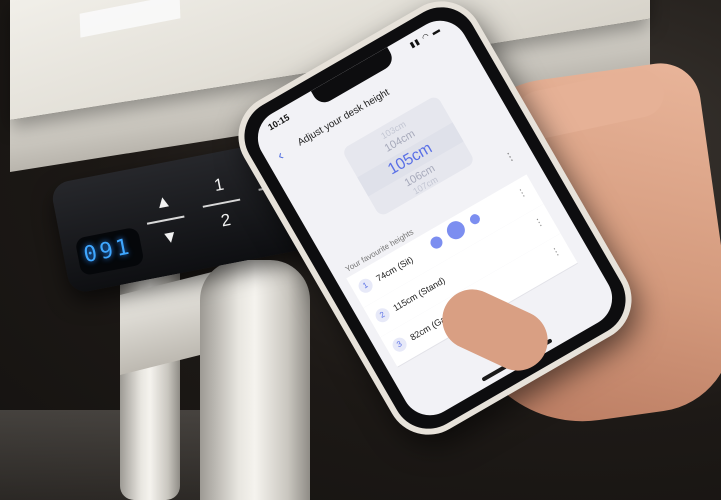 This screenshot has height=500, width=721. I want to click on favourite-number: 1, so click(366, 286).